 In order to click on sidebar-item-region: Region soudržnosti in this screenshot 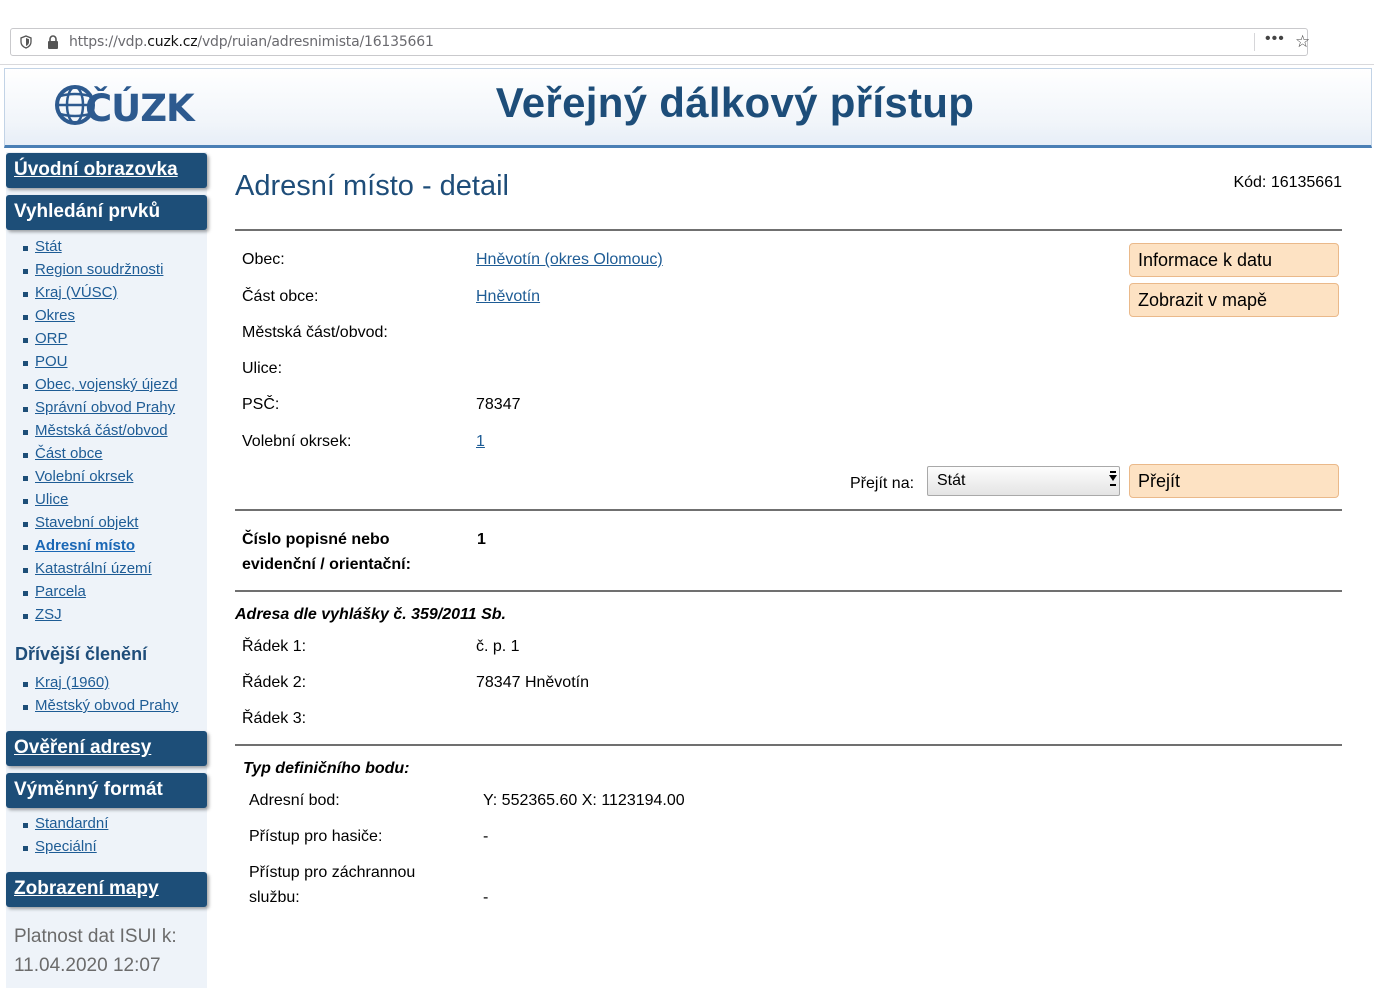, I will do `click(106, 271)`.